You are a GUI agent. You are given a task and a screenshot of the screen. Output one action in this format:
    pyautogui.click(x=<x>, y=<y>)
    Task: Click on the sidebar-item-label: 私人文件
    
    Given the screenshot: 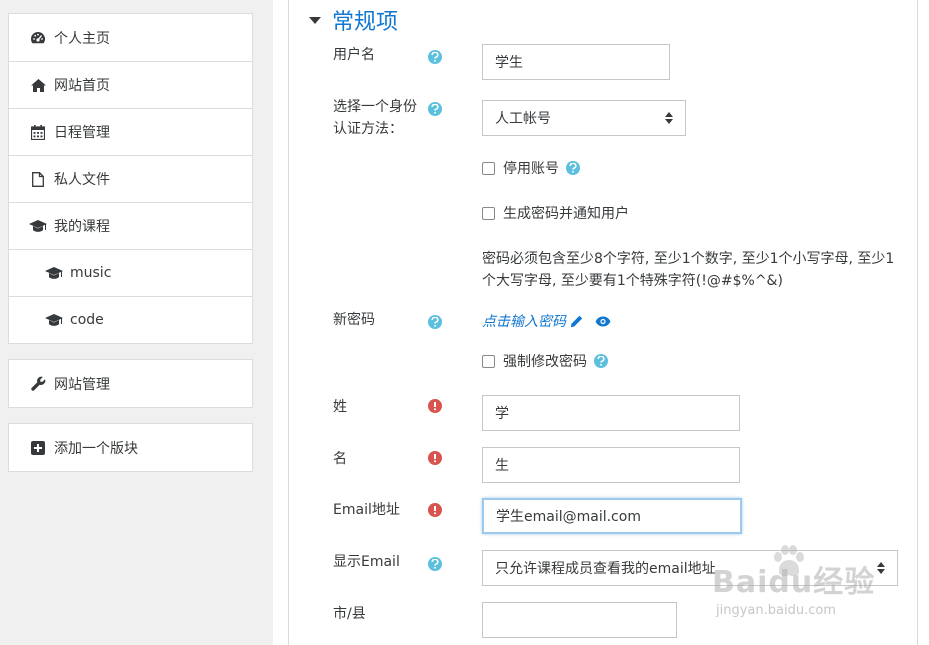 What is the action you would take?
    pyautogui.click(x=82, y=180)
    